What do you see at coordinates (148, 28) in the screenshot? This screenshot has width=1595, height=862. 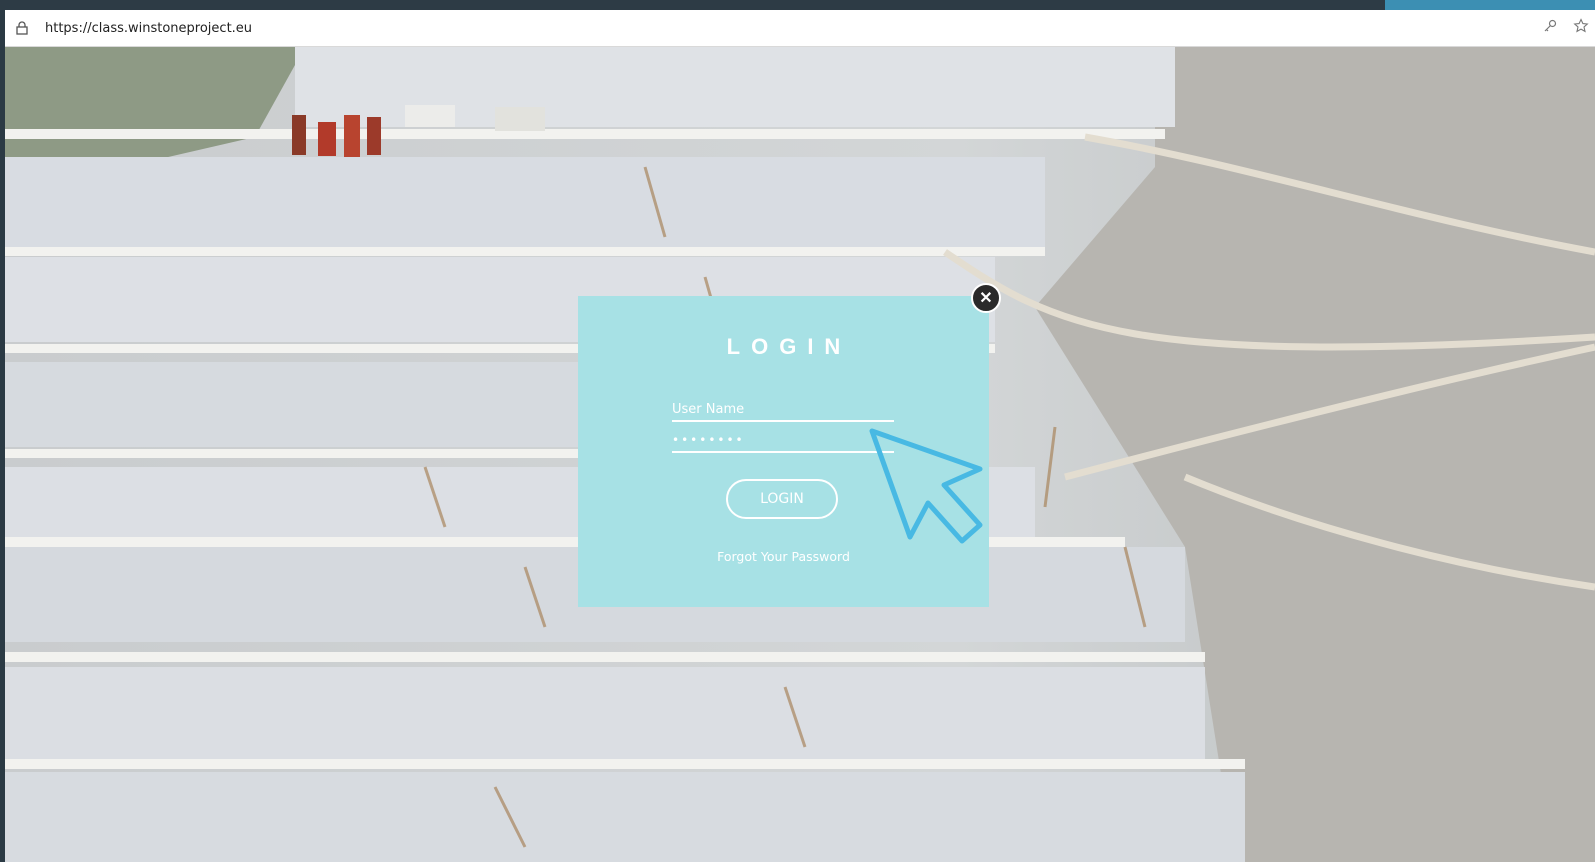 I see `url-text: https://class.winstoneproject.eu` at bounding box center [148, 28].